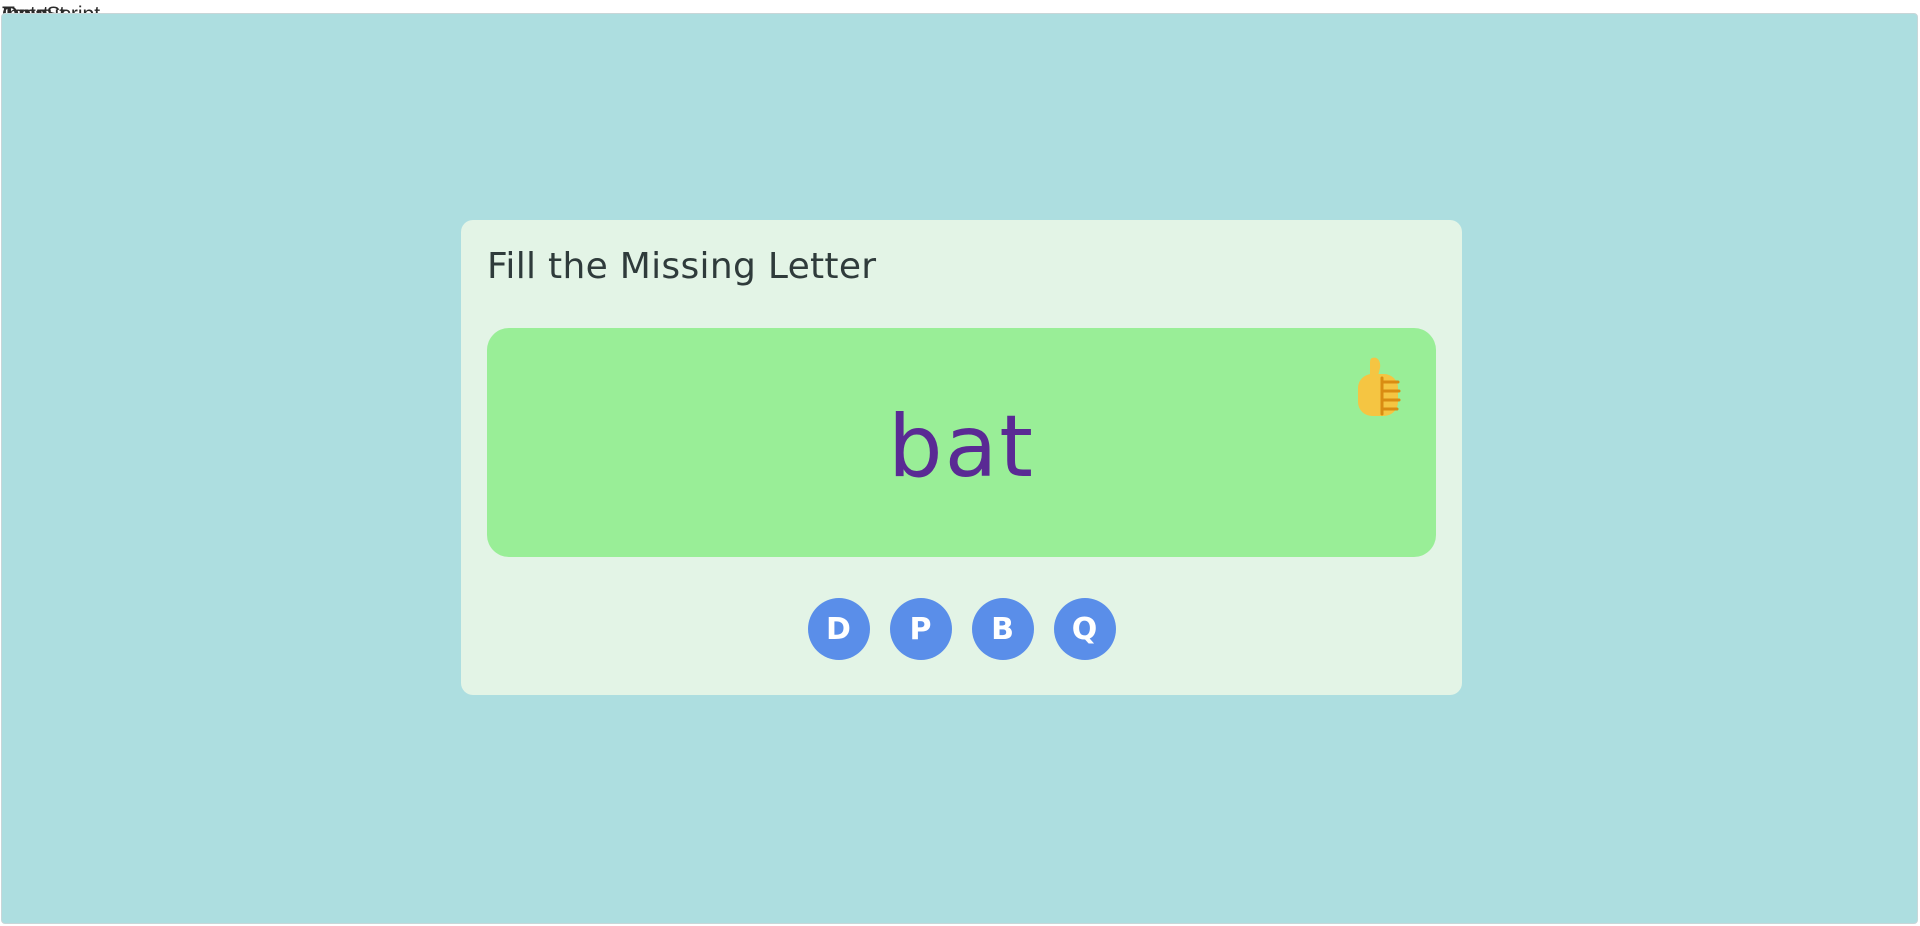 The width and height of the screenshot is (1920, 926). I want to click on letter-options: D P B Q, so click(961, 629).